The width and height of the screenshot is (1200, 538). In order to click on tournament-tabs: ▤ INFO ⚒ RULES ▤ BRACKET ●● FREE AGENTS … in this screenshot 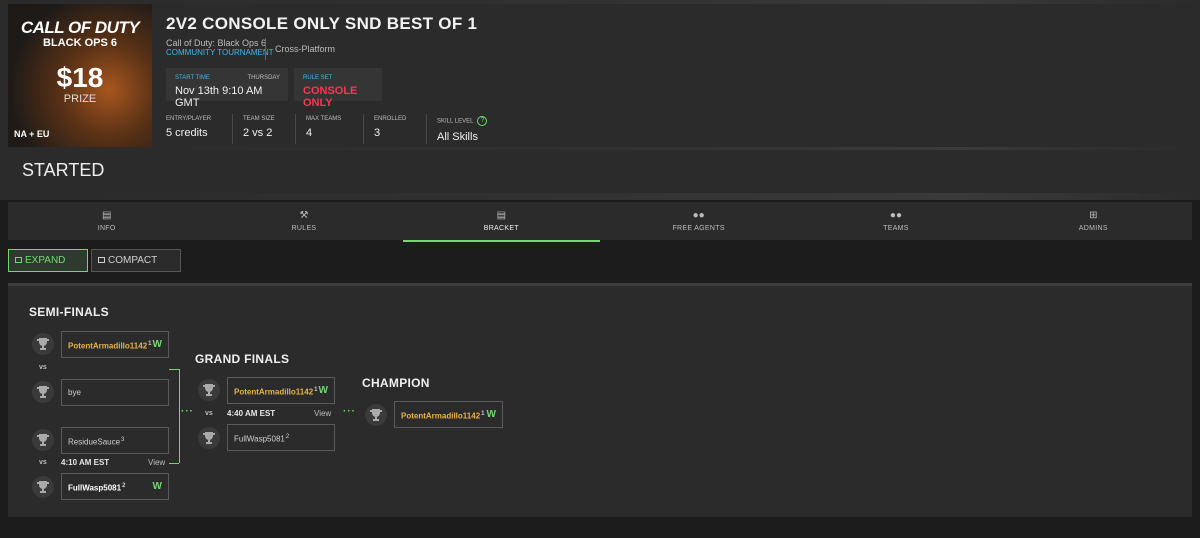, I will do `click(600, 222)`.